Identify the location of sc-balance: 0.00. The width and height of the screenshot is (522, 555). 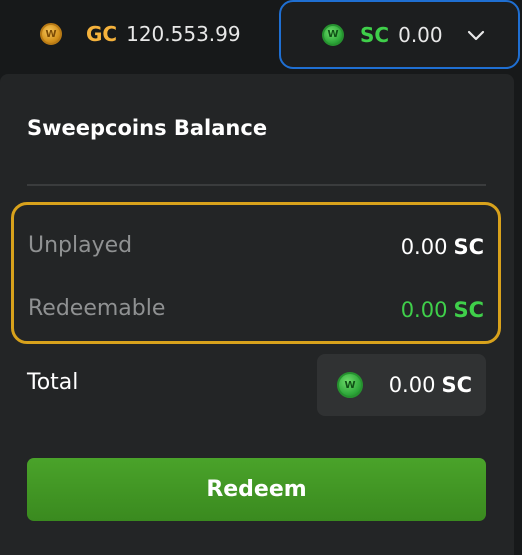
(420, 34).